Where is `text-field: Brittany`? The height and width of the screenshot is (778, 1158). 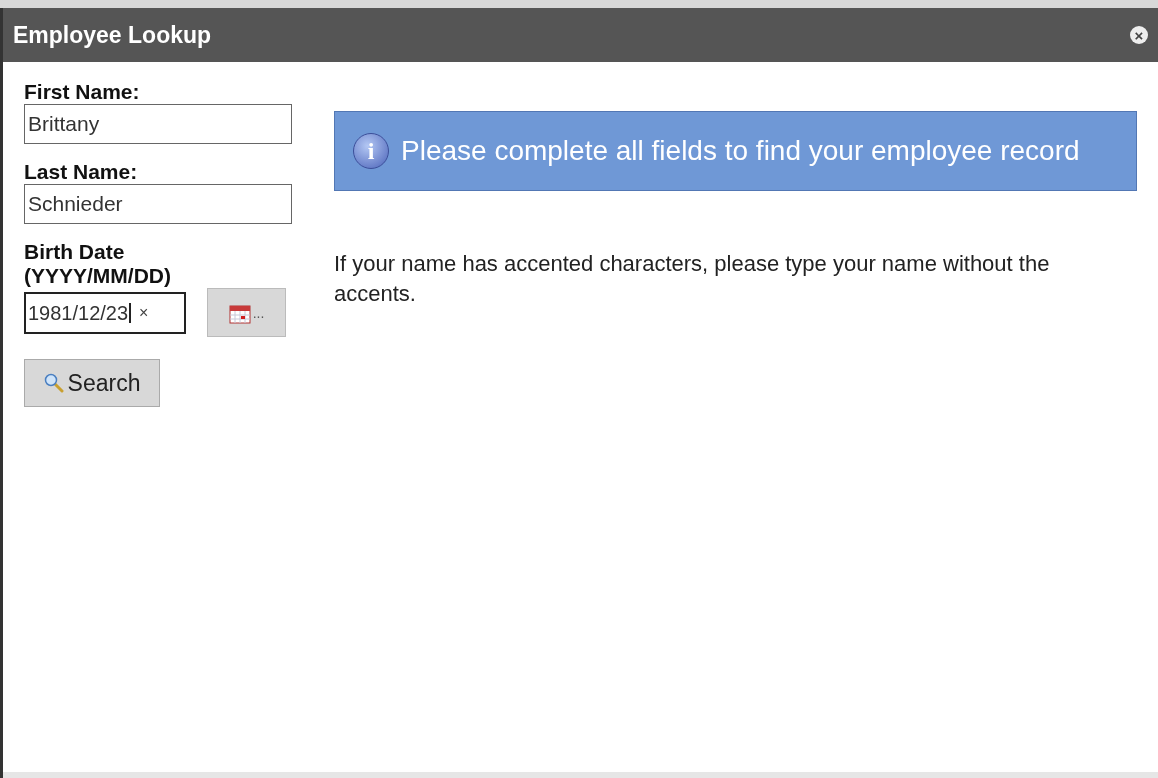 text-field: Brittany is located at coordinates (158, 124).